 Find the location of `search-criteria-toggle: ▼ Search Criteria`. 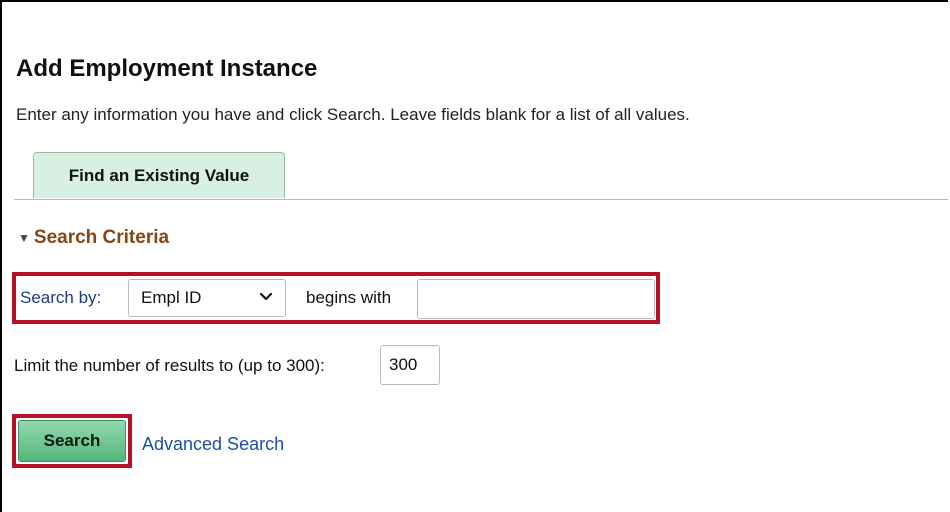

search-criteria-toggle: ▼ Search Criteria is located at coordinates (93, 238).